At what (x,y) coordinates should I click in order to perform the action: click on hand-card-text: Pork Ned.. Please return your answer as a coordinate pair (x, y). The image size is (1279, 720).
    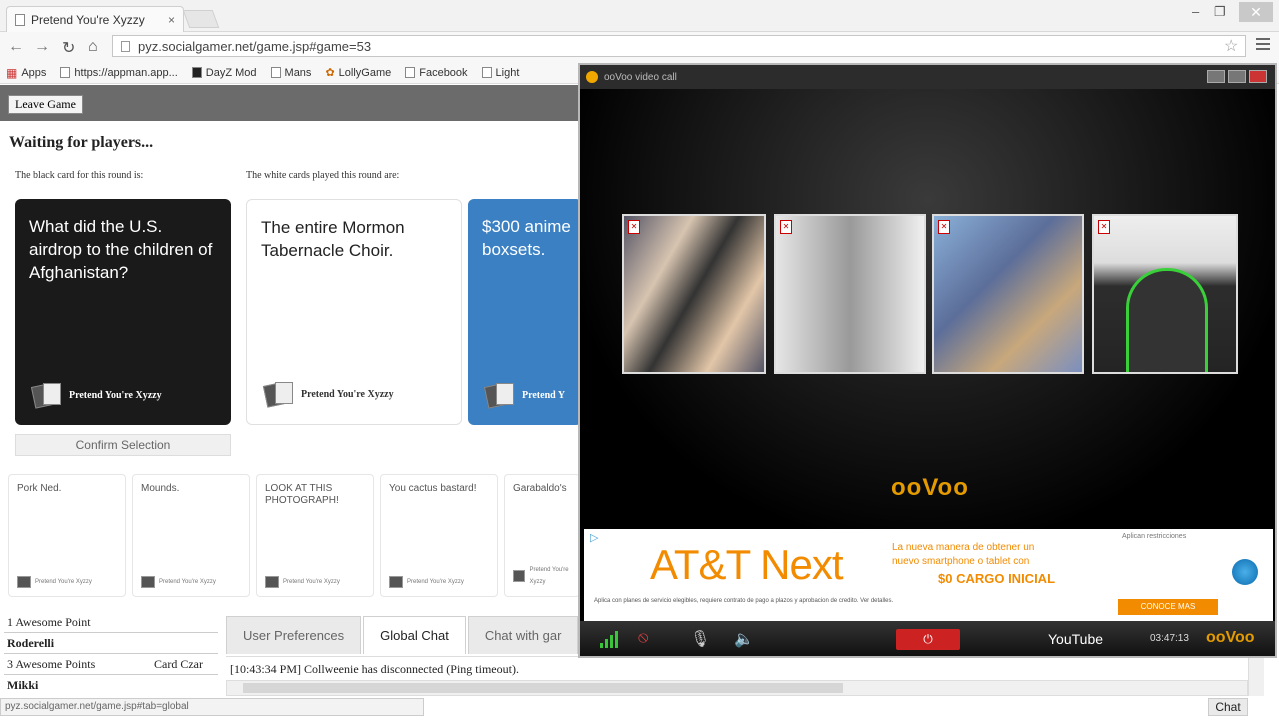
    Looking at the image, I should click on (39, 488).